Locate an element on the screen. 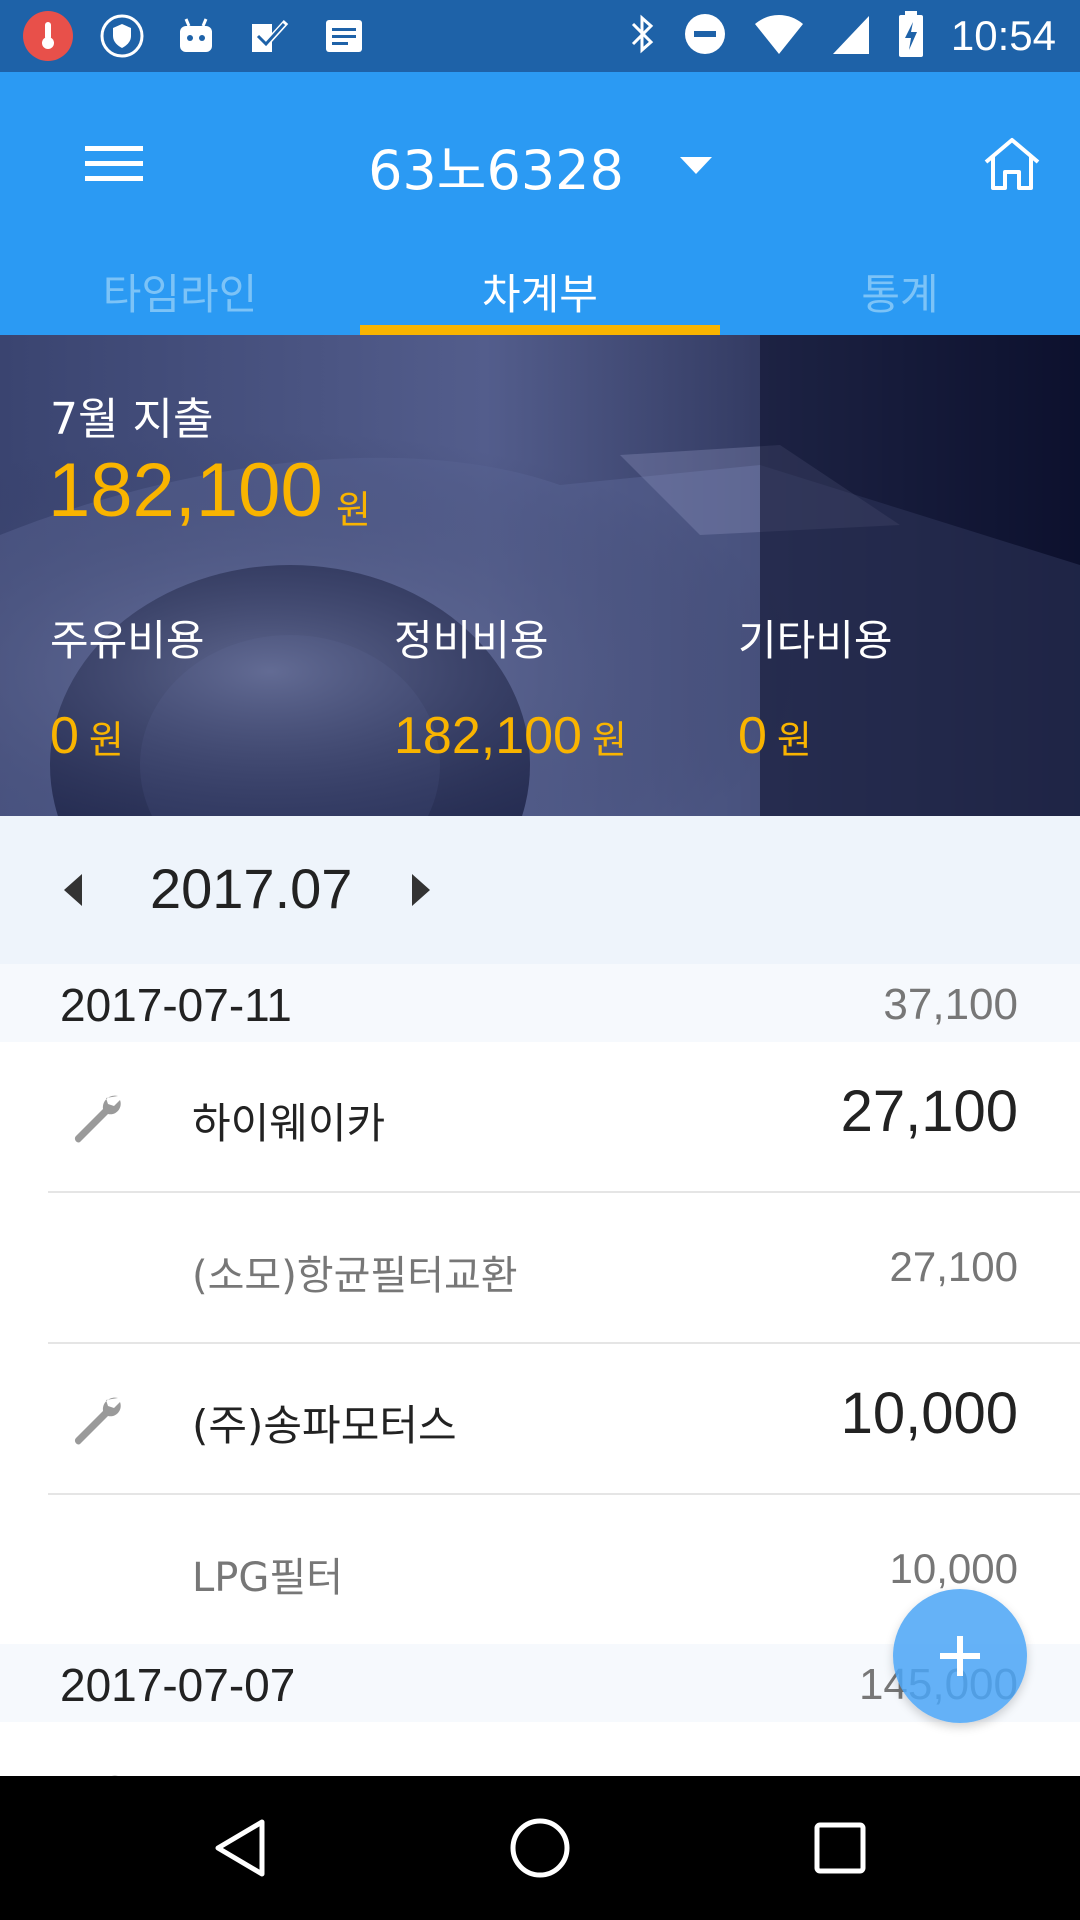 This screenshot has width=1080, height=1920. status-notification-icons is located at coordinates (196, 36).